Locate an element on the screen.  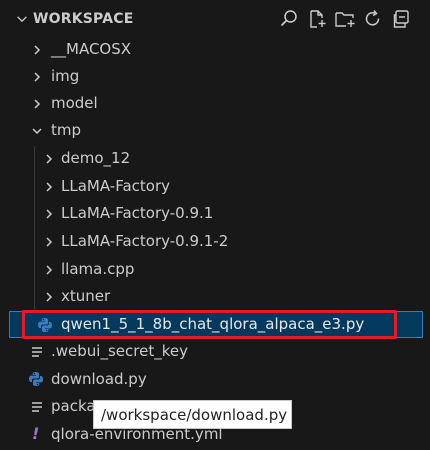
tree-item-macosx: __MACOSX is located at coordinates (215, 49).